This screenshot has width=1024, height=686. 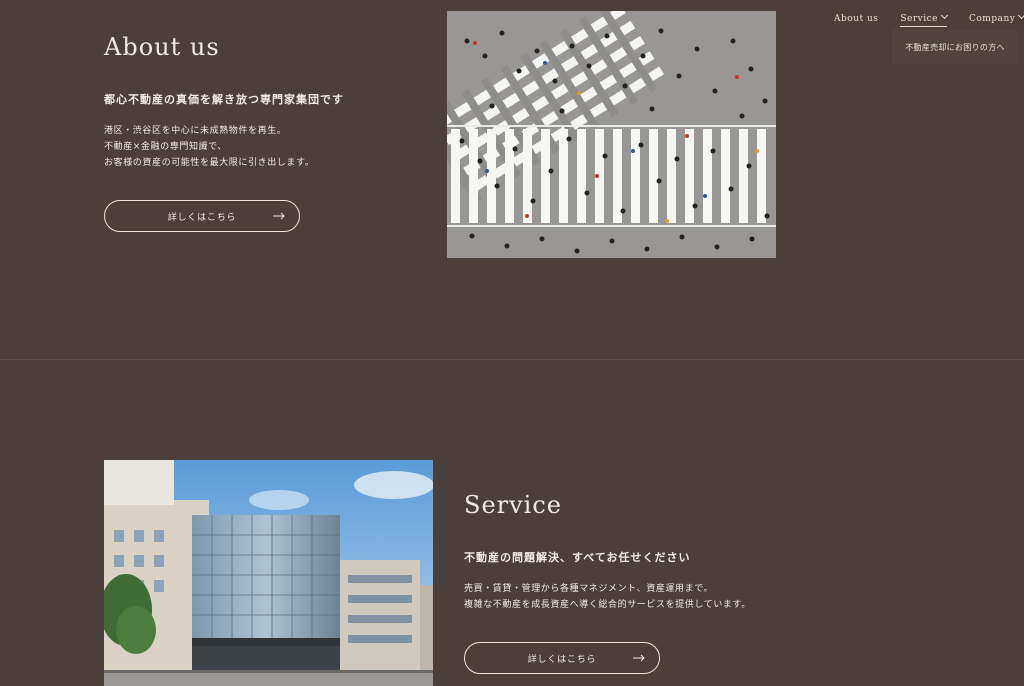 What do you see at coordinates (512, 359) in the screenshot?
I see `section-divider` at bounding box center [512, 359].